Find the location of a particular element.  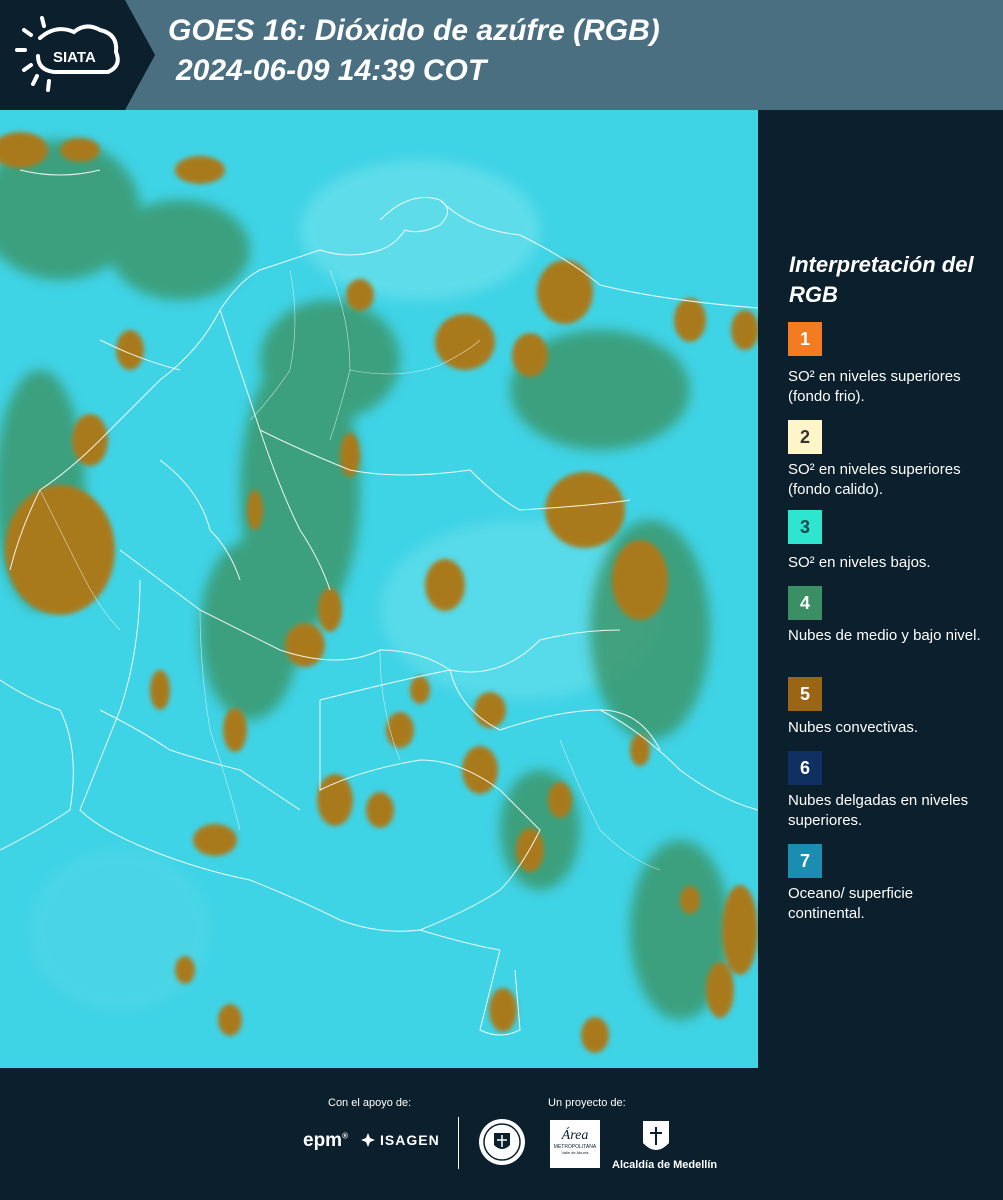

legend-number-6: 6 is located at coordinates (804, 767).